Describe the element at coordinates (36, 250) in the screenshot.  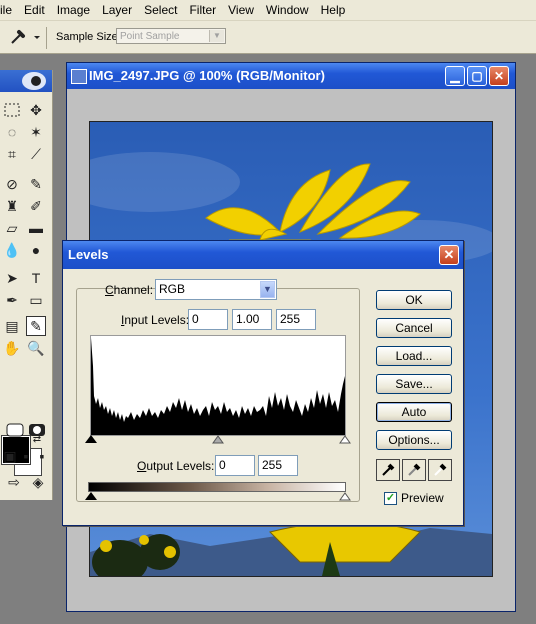
I see `dodge-tool-icon: ●` at that location.